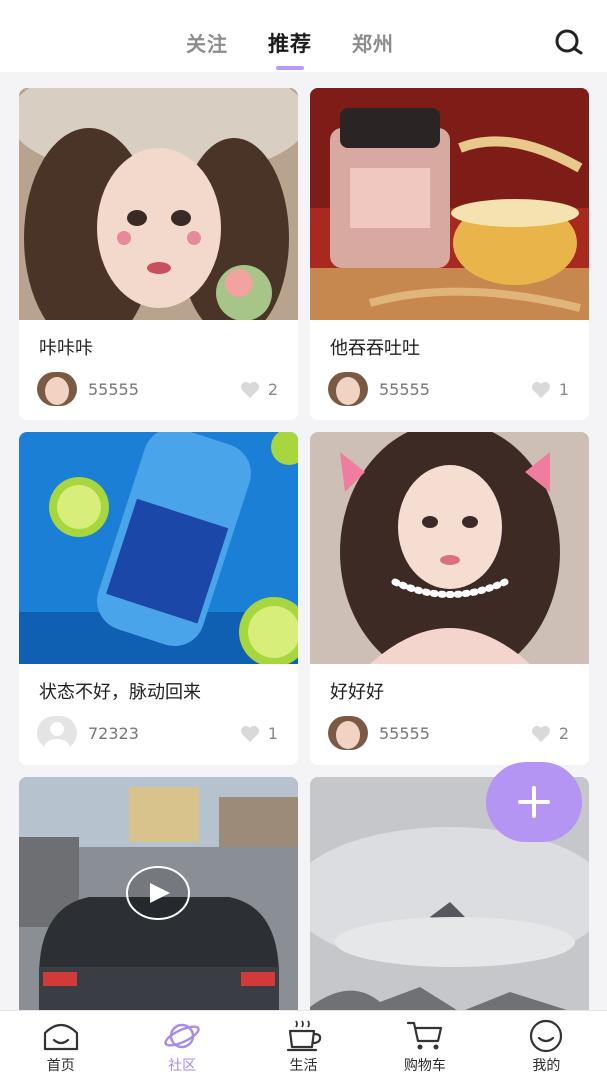 The image size is (607, 1080). What do you see at coordinates (290, 68) in the screenshot?
I see `active-tab-indicator` at bounding box center [290, 68].